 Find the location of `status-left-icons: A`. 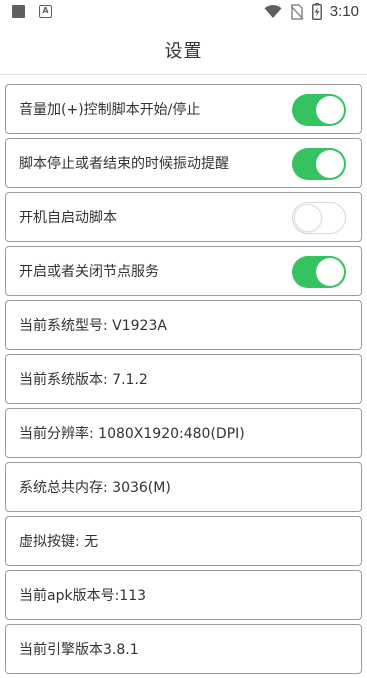

status-left-icons: A is located at coordinates (32, 11).